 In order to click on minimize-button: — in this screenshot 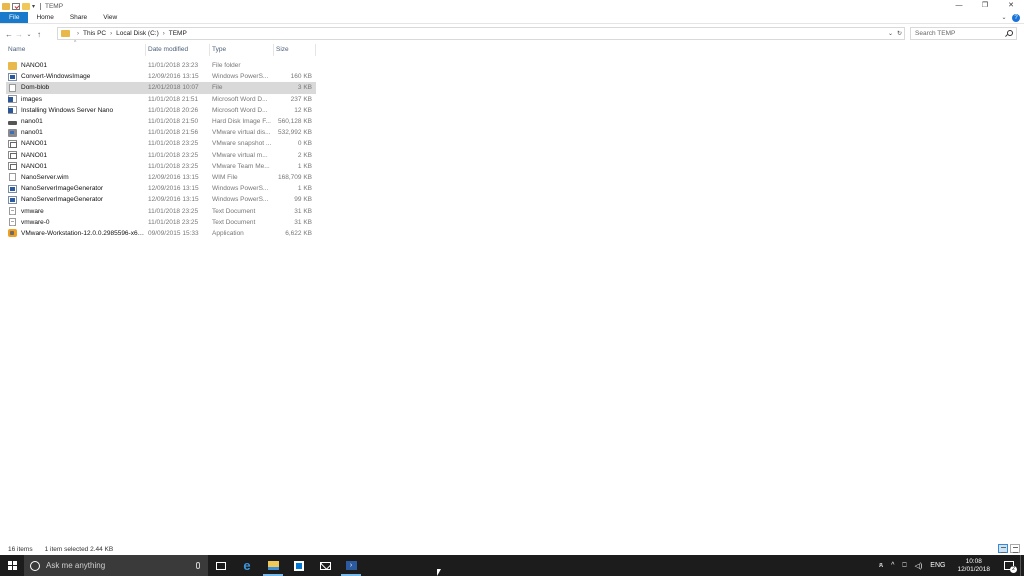, I will do `click(959, 6)`.